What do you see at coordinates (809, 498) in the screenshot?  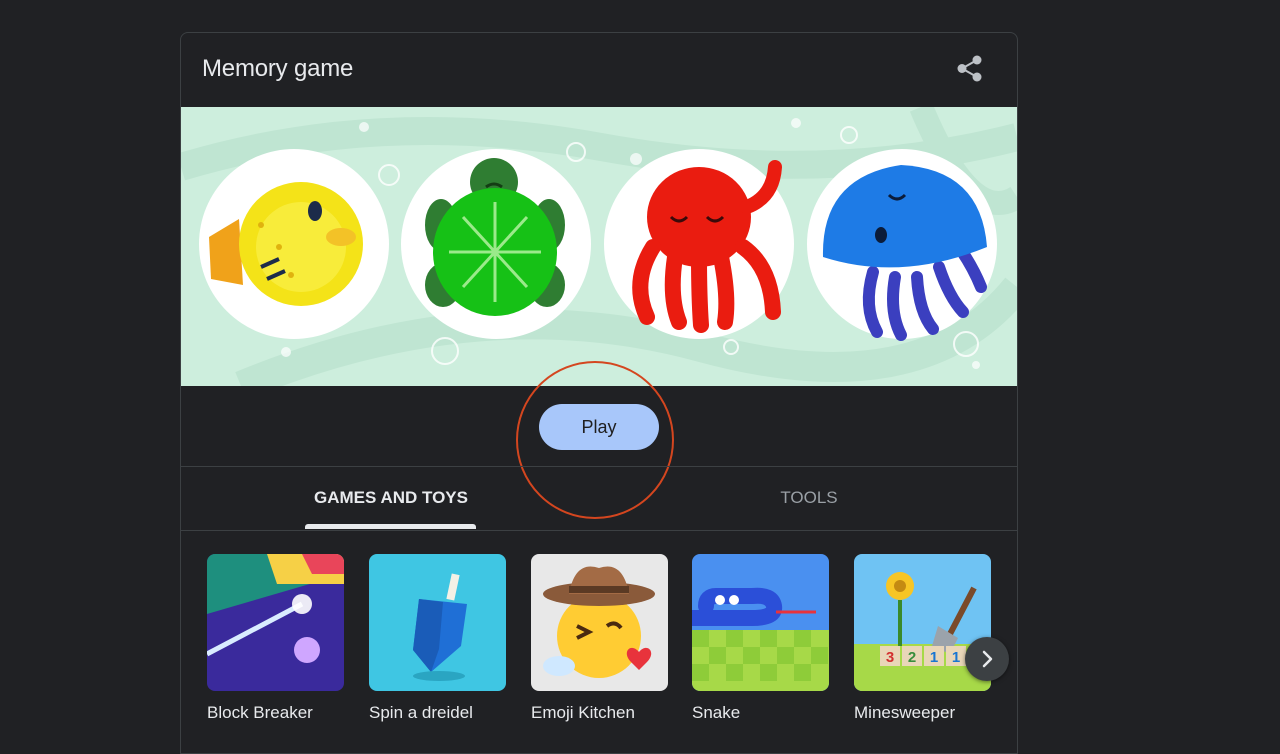 I see `tab-tools: TOOLS` at bounding box center [809, 498].